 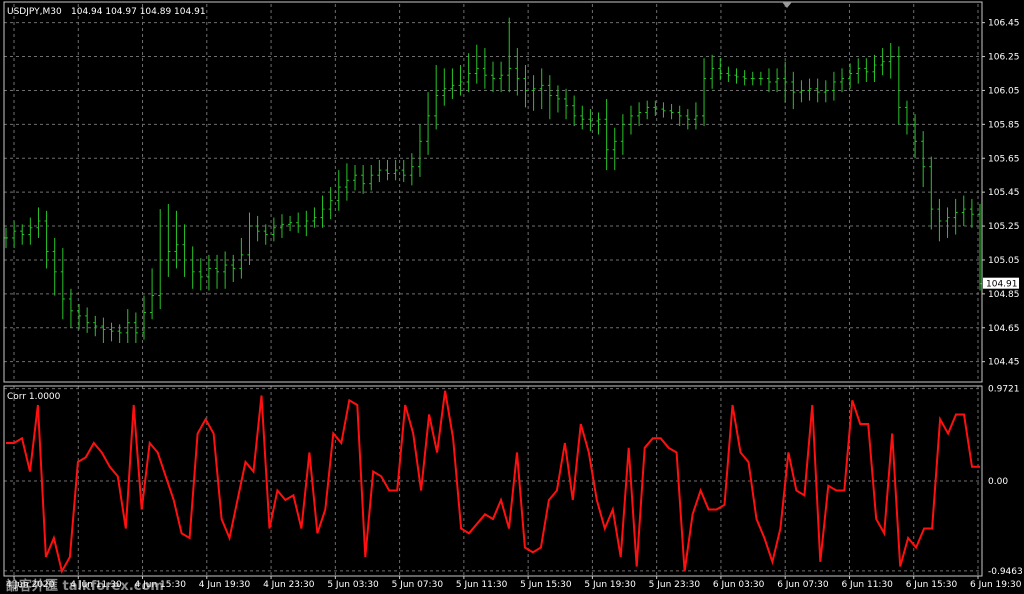 I want to click on watermark: 論客外匯 talkforex.com, so click(x=85, y=586).